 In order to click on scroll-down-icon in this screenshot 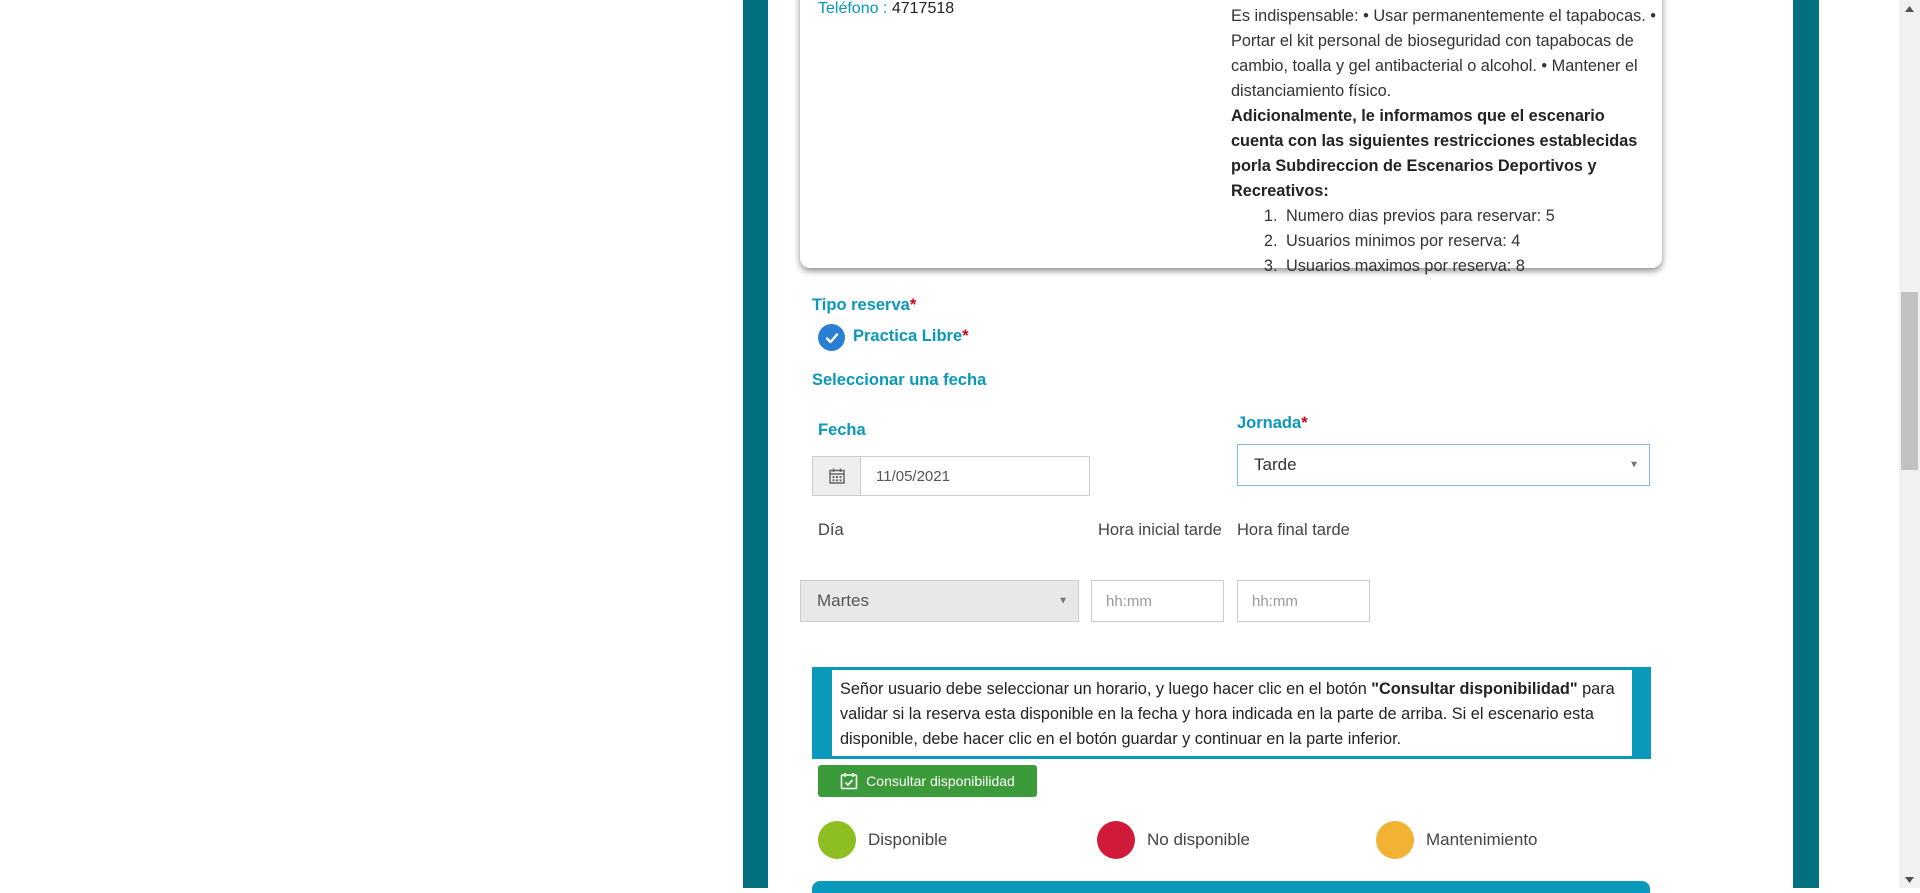, I will do `click(1909, 879)`.